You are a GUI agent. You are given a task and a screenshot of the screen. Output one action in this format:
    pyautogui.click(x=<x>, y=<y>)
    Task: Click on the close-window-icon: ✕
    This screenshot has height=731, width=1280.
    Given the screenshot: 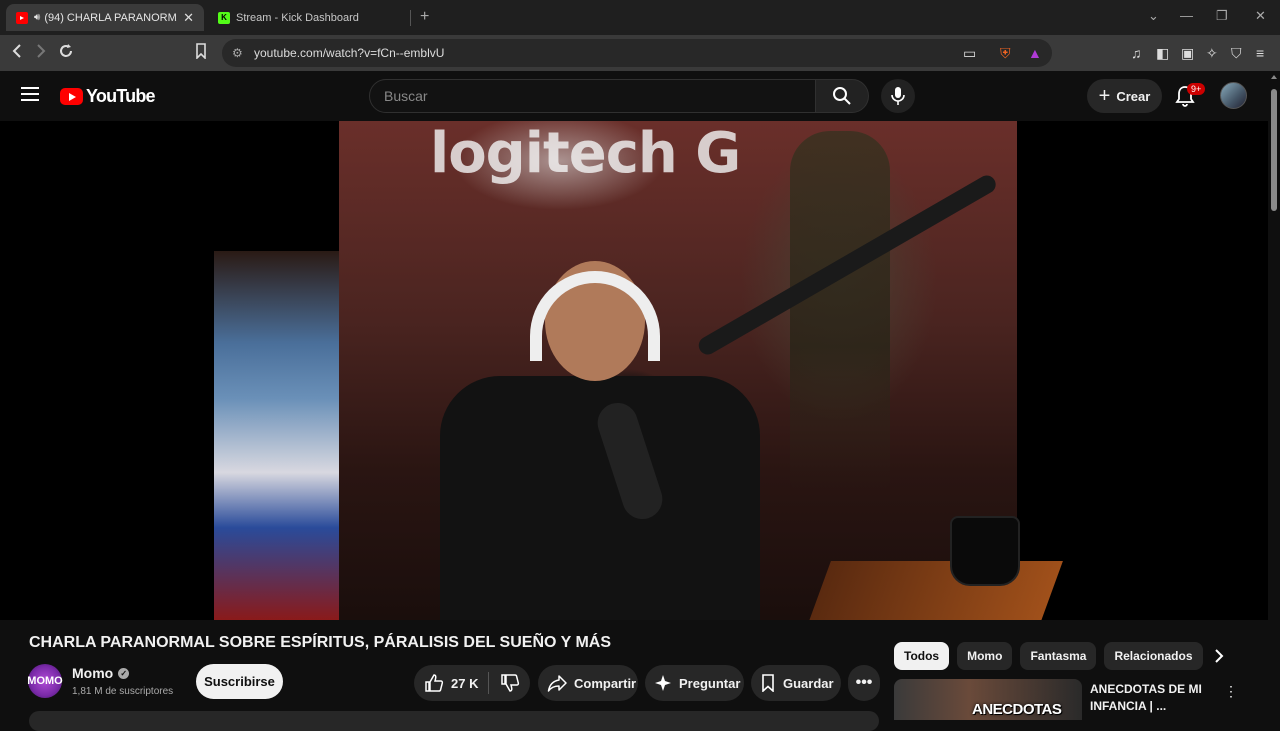 What is the action you would take?
    pyautogui.click(x=1260, y=16)
    